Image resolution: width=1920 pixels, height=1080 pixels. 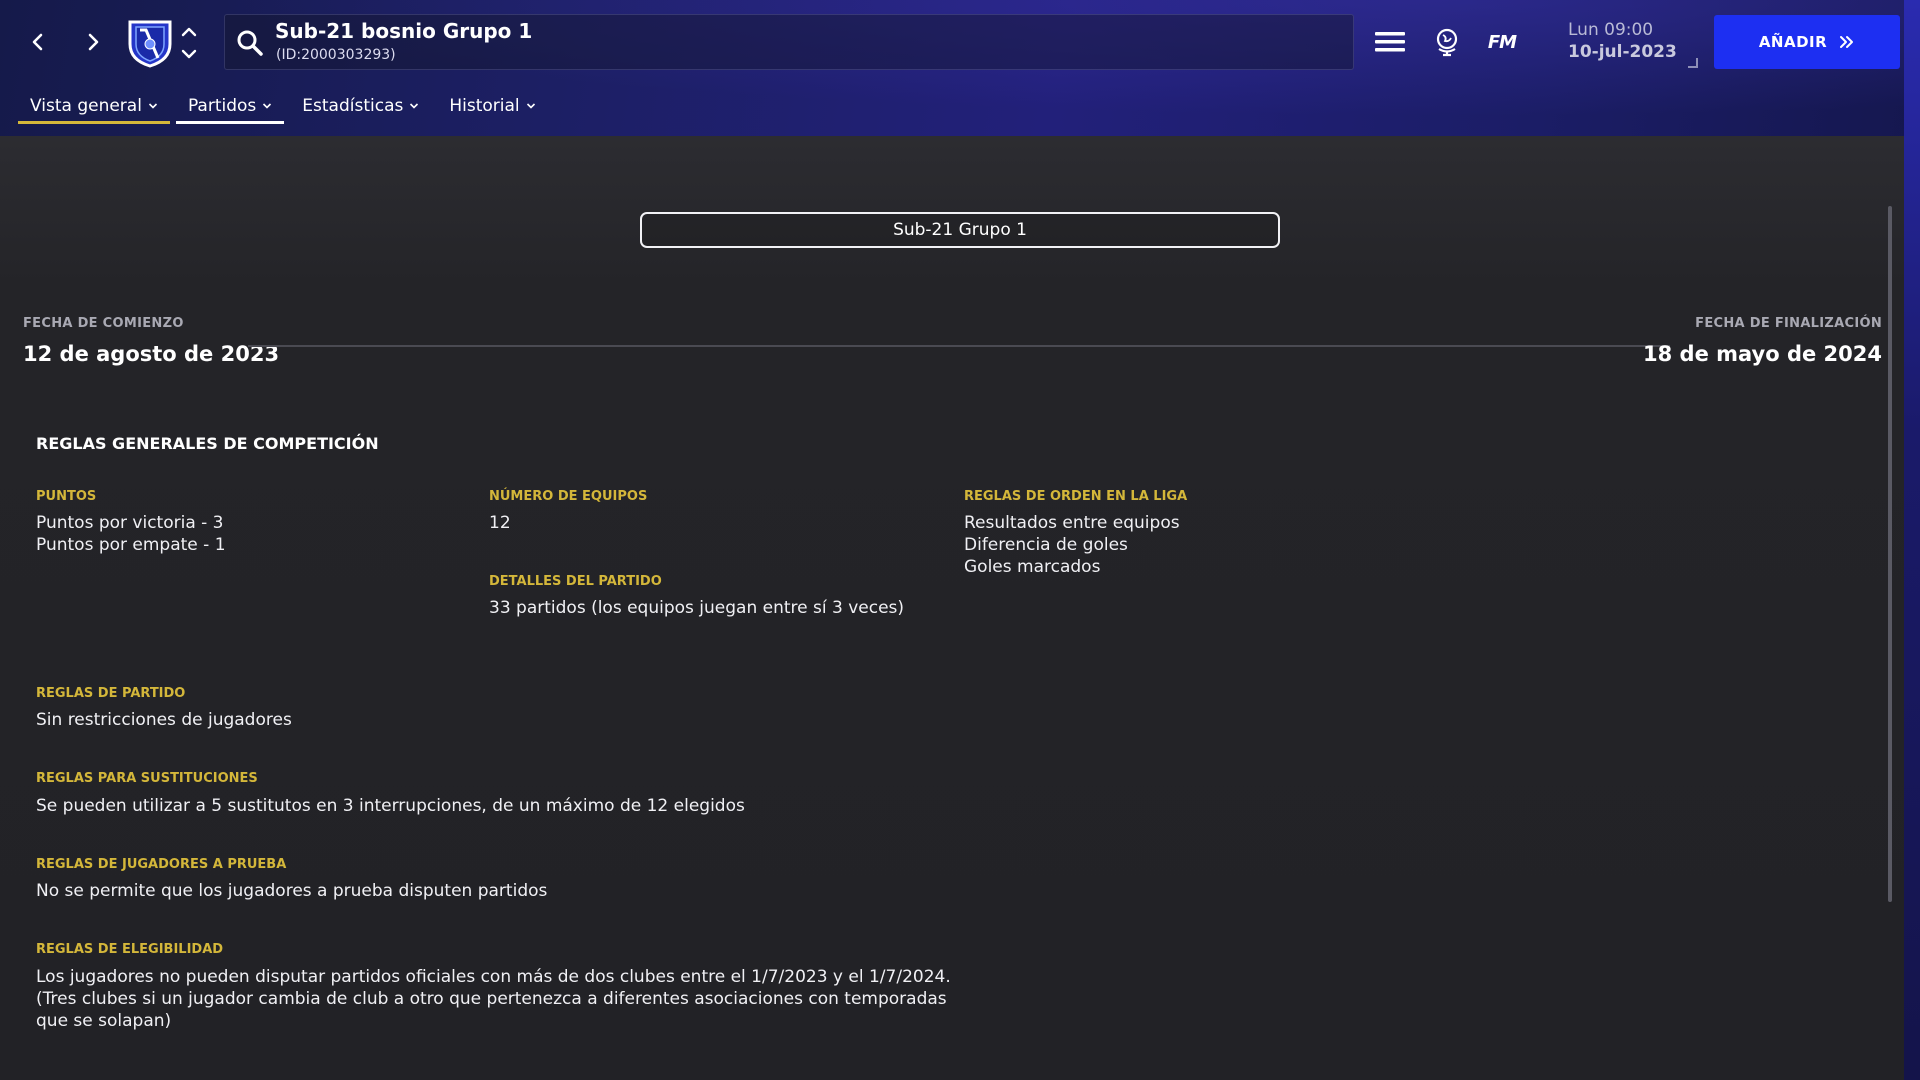 I want to click on chevron-left-icon, so click(x=37, y=42).